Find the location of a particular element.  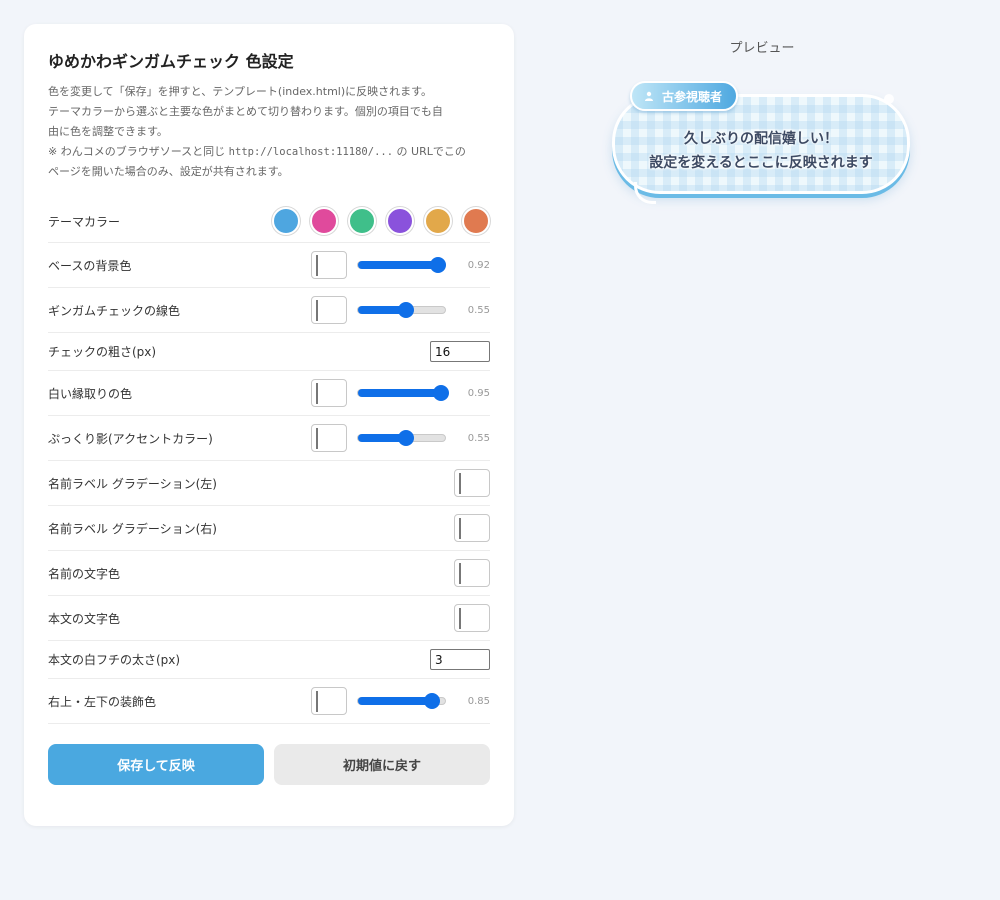

gingham-line-opacity-slider is located at coordinates (401, 310).